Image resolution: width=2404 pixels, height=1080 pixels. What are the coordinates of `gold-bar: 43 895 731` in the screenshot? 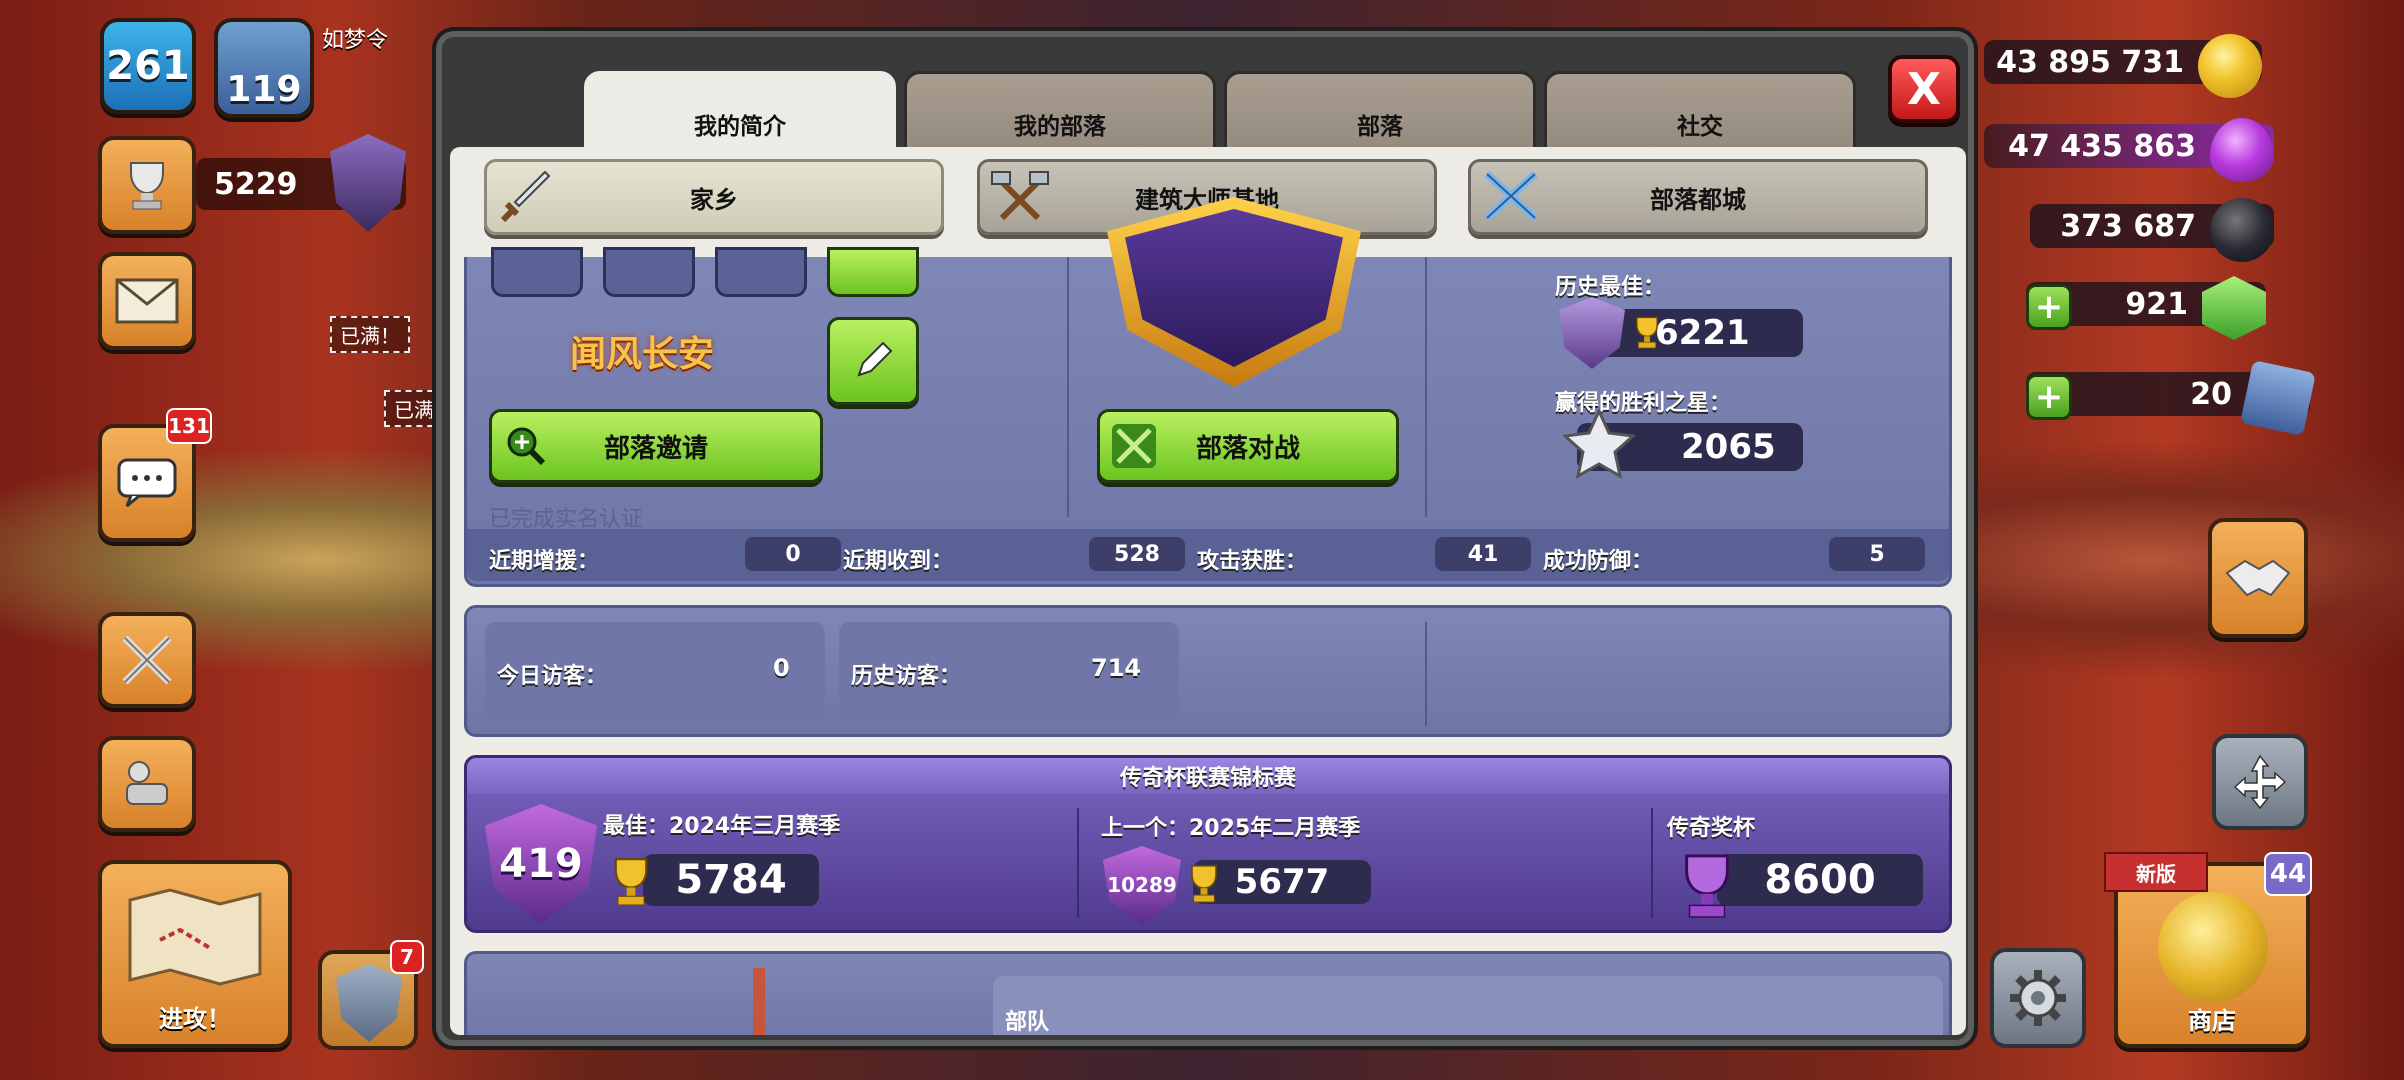 It's located at (2123, 66).